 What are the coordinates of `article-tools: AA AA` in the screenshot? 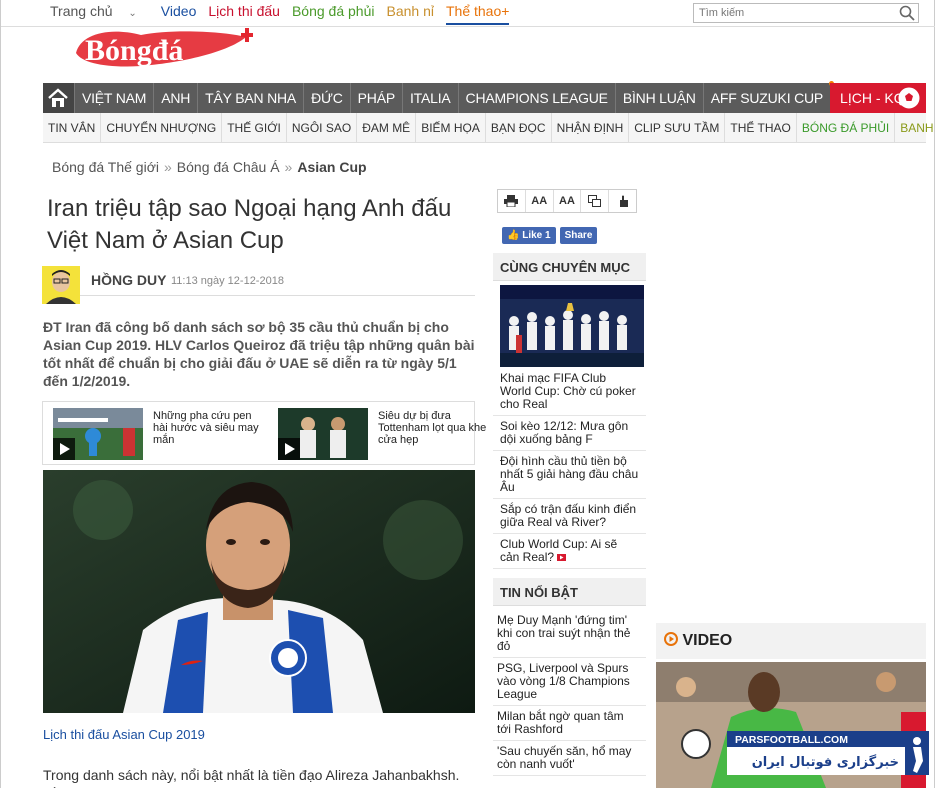 It's located at (567, 201).